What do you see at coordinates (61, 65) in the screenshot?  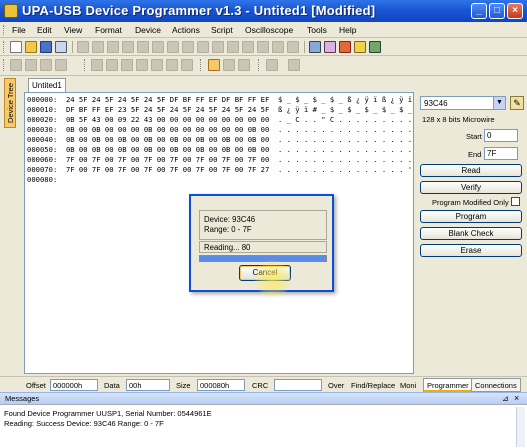 I see `justify-icon` at bounding box center [61, 65].